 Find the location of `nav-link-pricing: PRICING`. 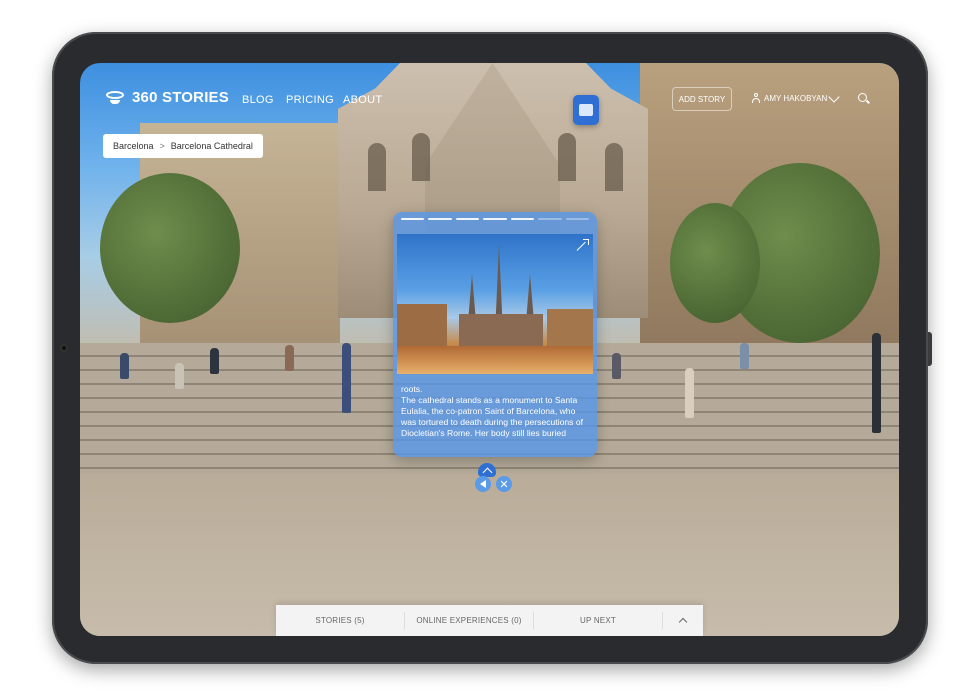

nav-link-pricing: PRICING is located at coordinates (310, 100).